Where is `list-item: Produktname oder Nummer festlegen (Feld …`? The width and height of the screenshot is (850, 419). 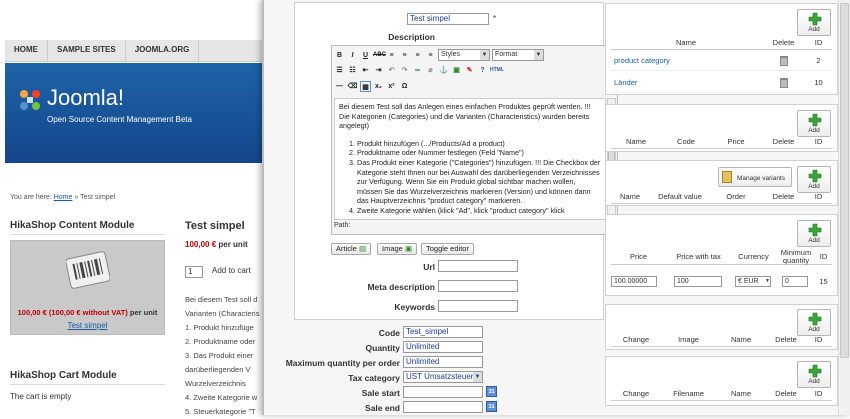
list-item: Produktname oder Nummer festlegen (Feld … is located at coordinates (479, 153).